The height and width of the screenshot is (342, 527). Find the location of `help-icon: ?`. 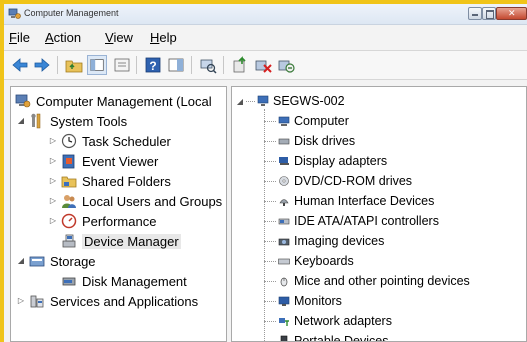

help-icon: ? is located at coordinates (153, 65).